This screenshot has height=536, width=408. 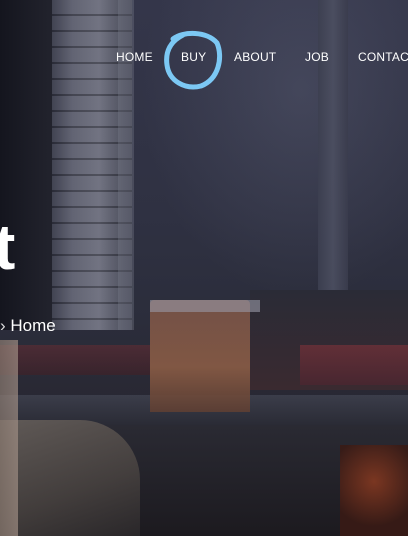 I want to click on nav-buy: BUY, so click(x=193, y=57).